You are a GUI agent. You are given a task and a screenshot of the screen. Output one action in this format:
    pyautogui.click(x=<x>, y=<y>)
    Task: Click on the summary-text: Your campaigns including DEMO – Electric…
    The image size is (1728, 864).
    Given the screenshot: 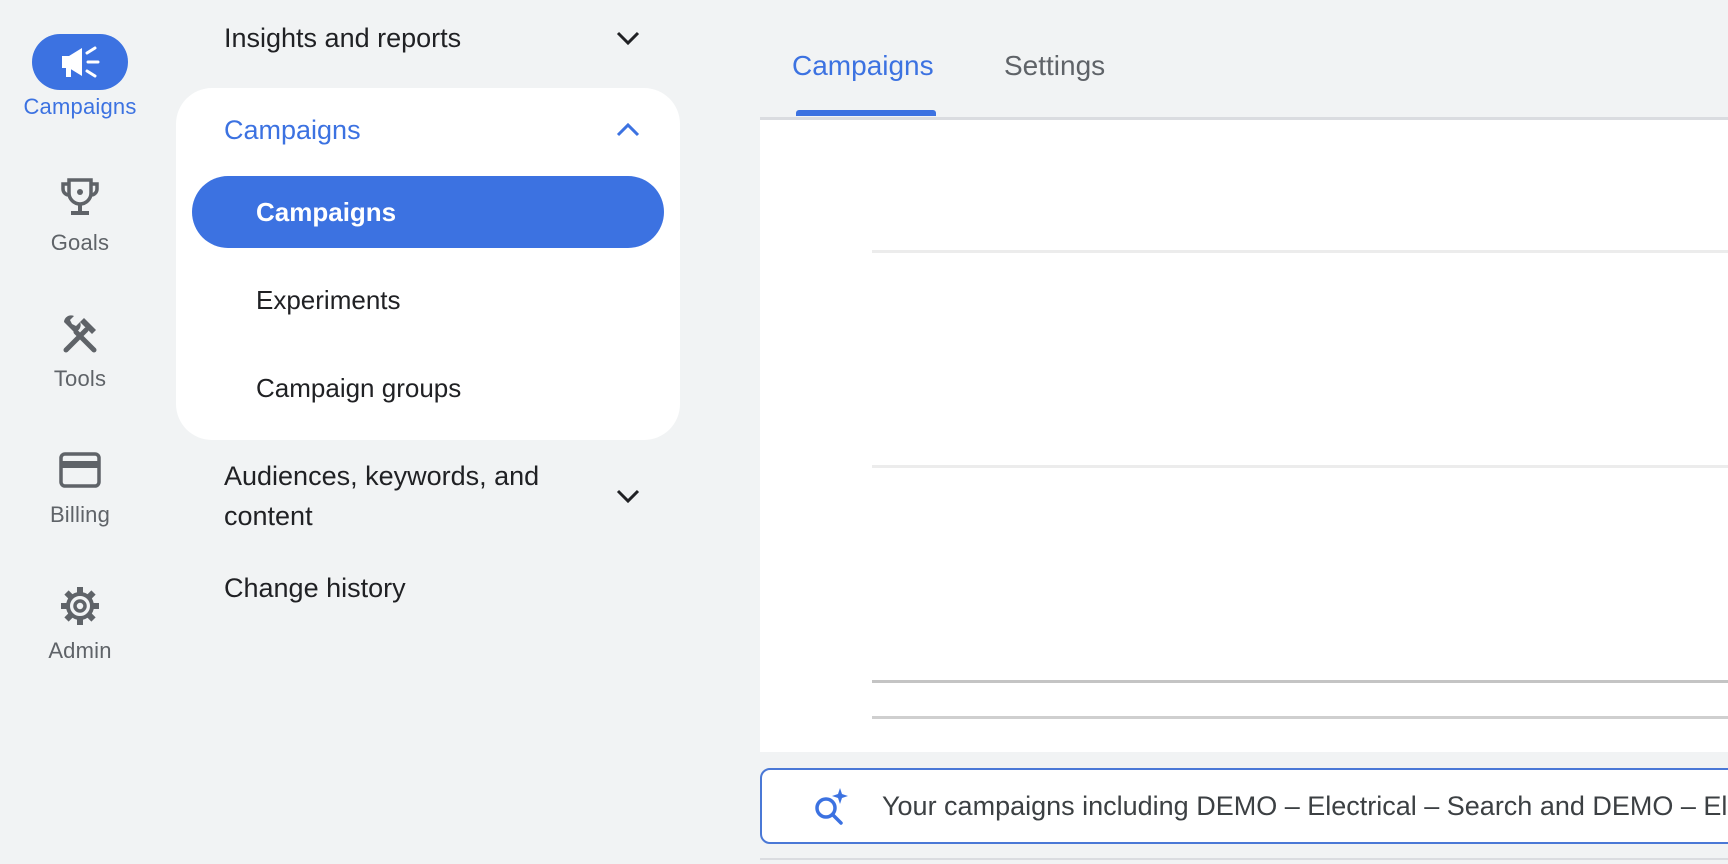 What is the action you would take?
    pyautogui.click(x=1305, y=805)
    